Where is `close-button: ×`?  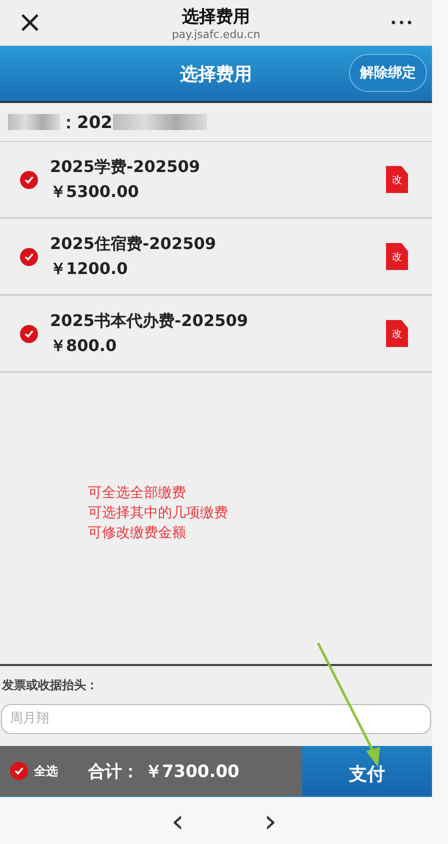
close-button: × is located at coordinates (30, 23).